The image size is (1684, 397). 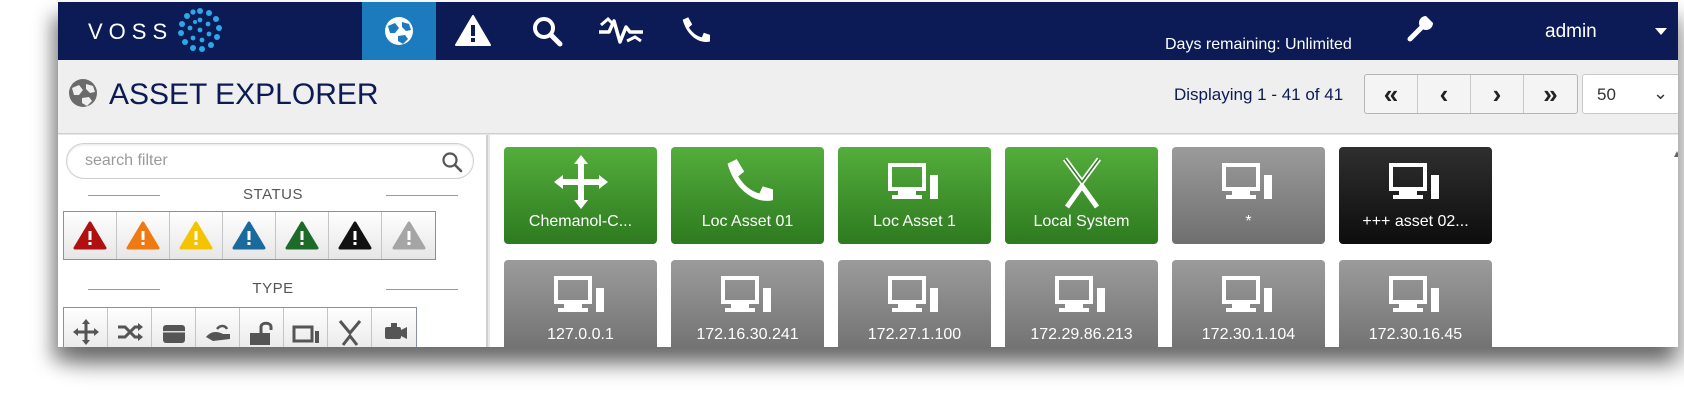 I want to click on status-filter-row, so click(x=249, y=235).